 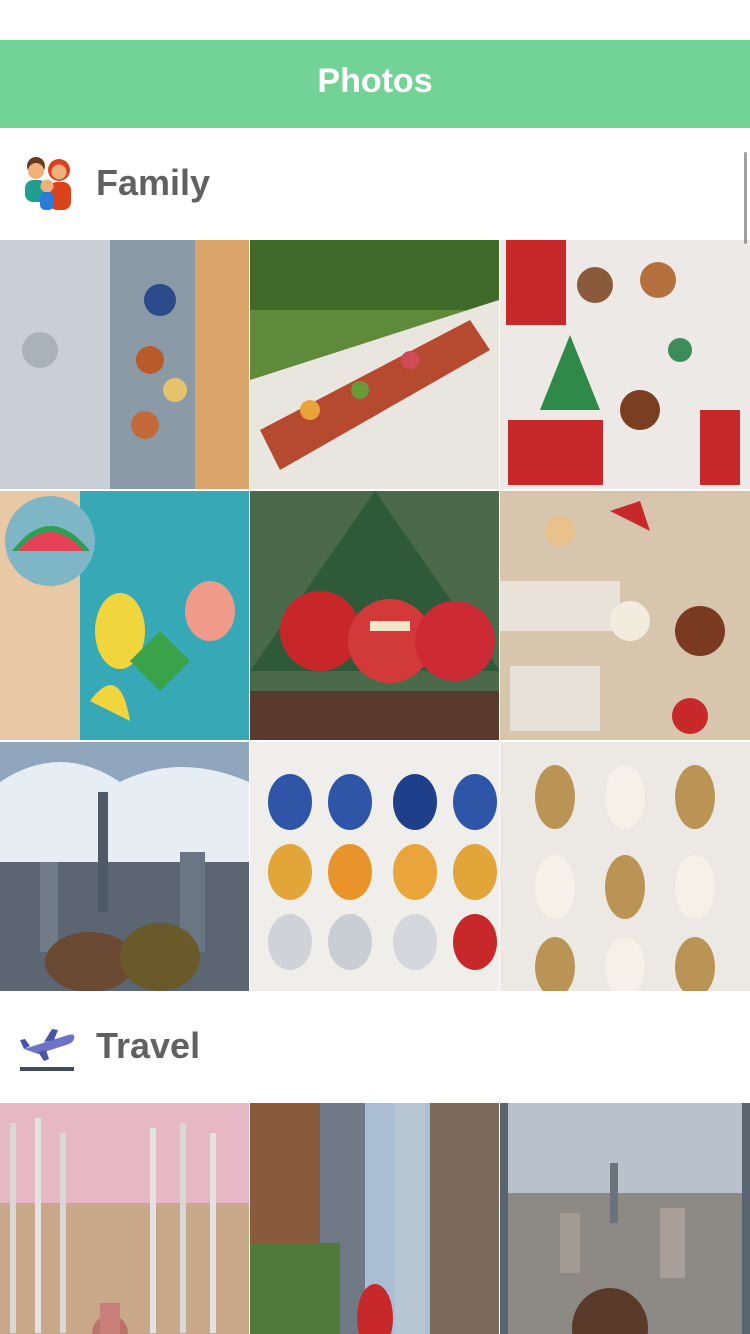 I want to click on section-title: Travel, so click(x=148, y=1045).